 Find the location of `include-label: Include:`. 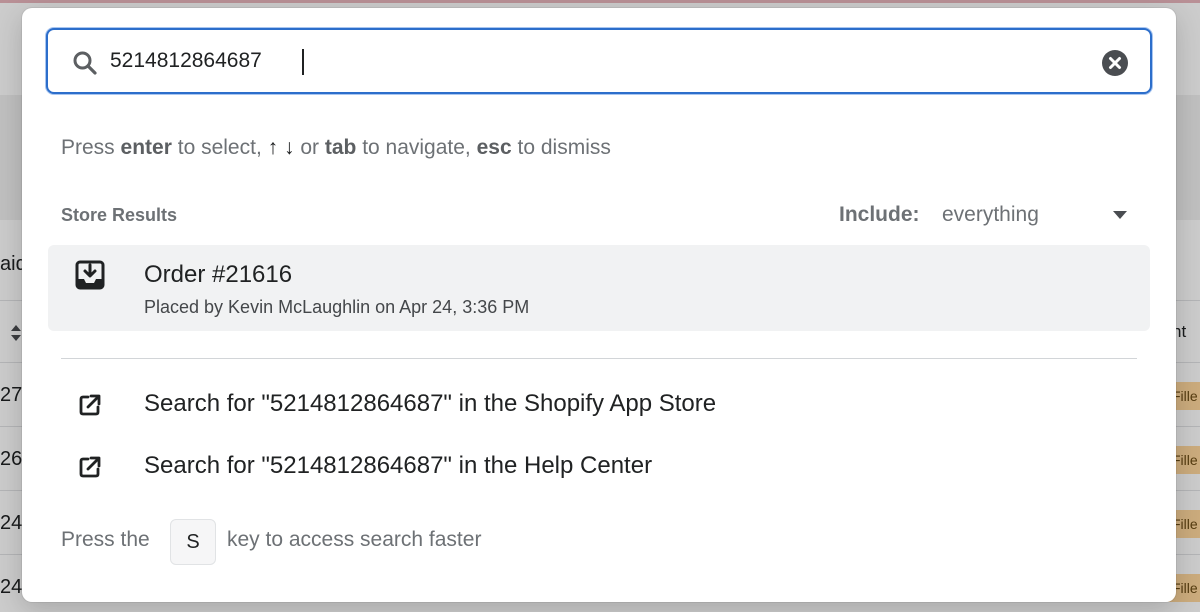

include-label: Include: is located at coordinates (879, 214).